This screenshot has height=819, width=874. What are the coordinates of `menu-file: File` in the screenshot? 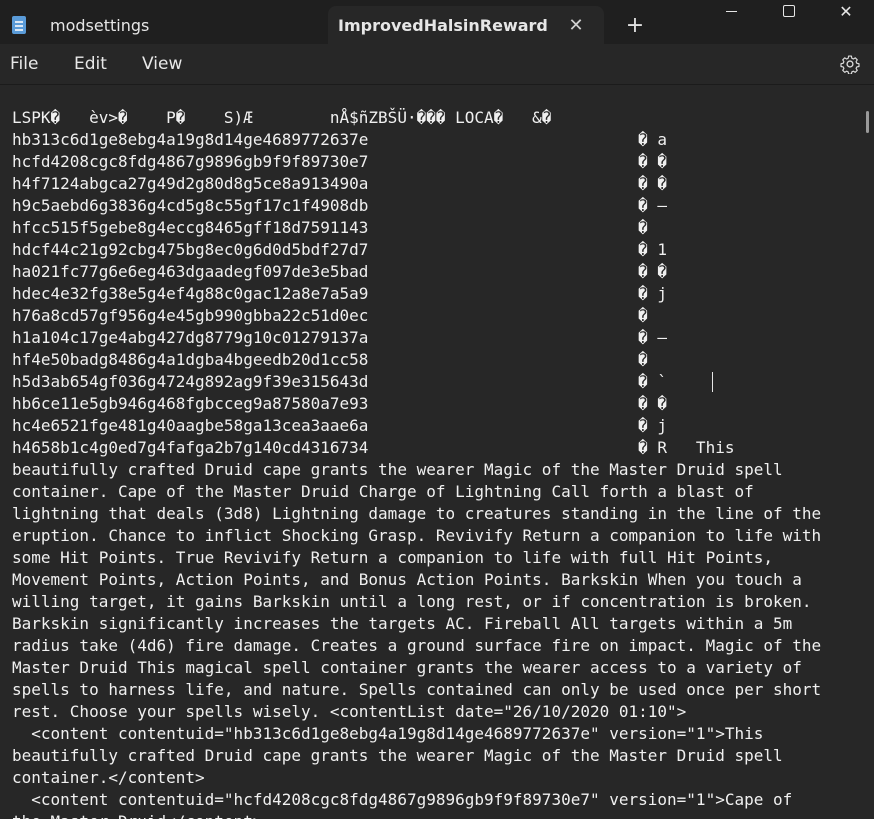 It's located at (24, 64).